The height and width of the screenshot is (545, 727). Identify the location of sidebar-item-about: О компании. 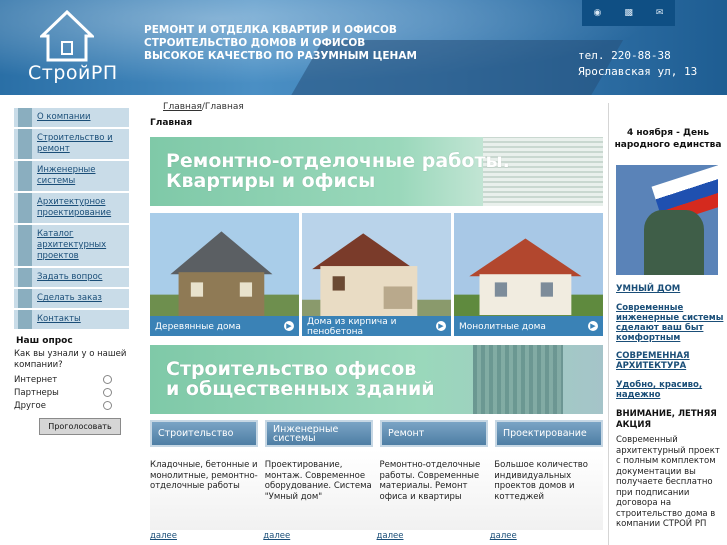
(71, 118).